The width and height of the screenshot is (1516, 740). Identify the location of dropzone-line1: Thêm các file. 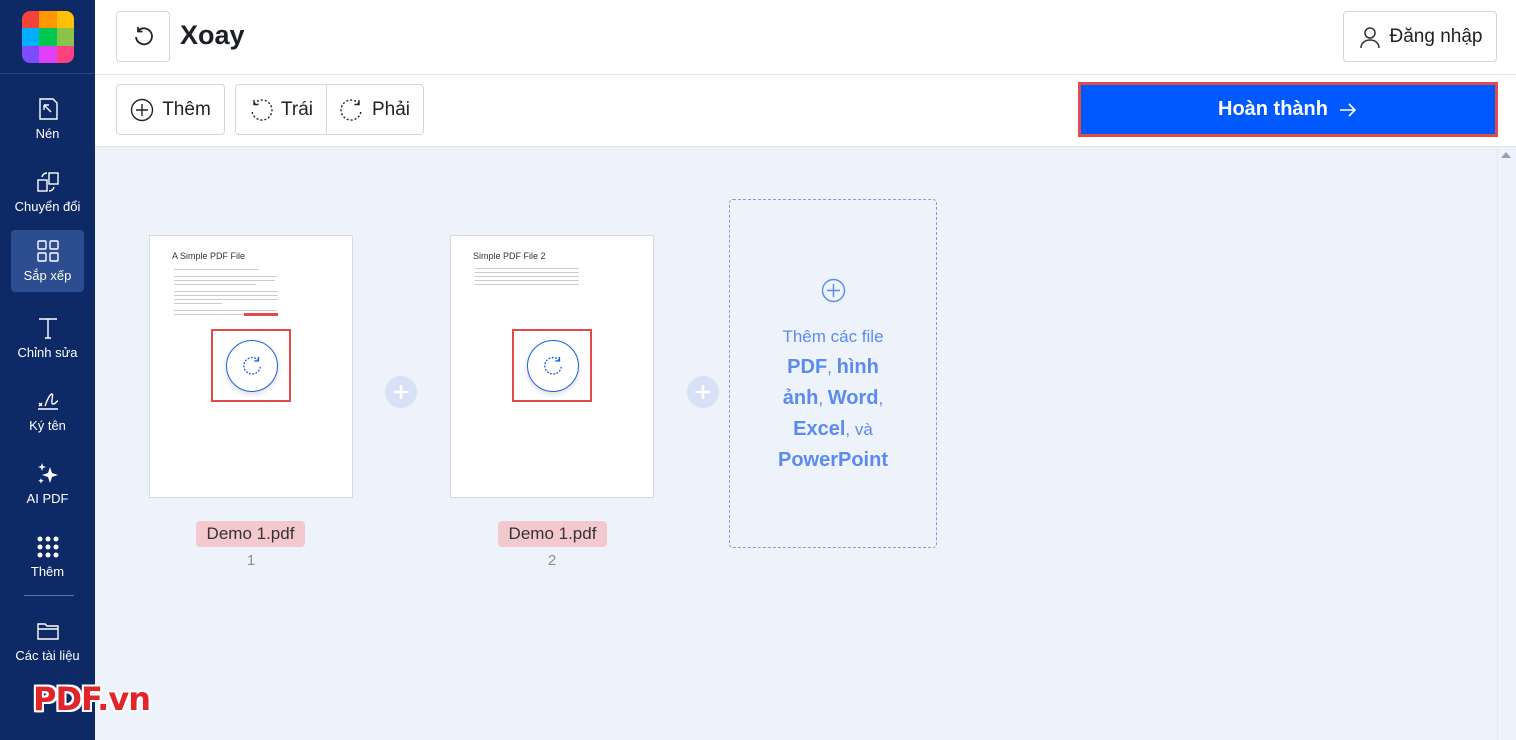
(833, 336).